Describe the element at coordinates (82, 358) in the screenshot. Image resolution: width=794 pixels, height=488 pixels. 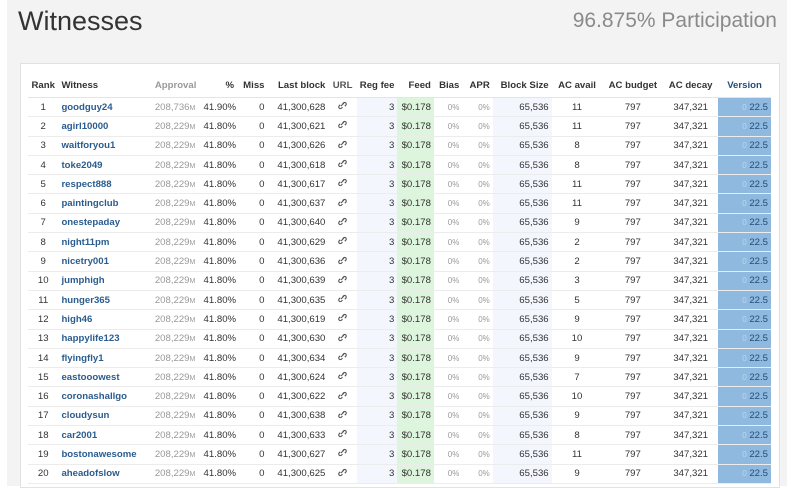
I see `witness-link: flyingfly1` at that location.